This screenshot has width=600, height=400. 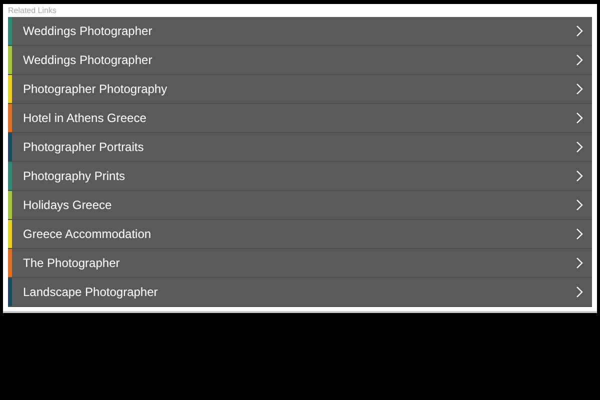 I want to click on link-label: Landscape Photographer, so click(x=91, y=292).